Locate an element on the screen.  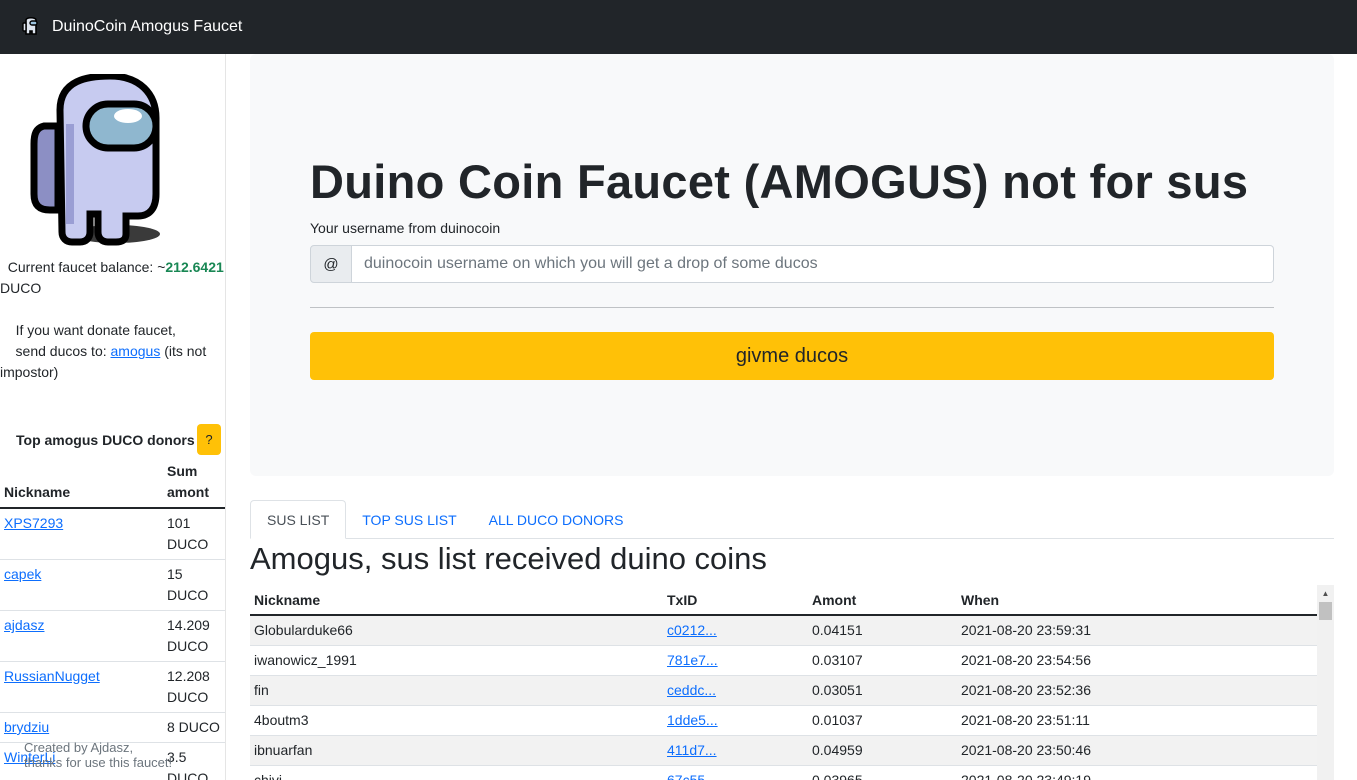
tx-amount: 0.04151 is located at coordinates (882, 630).